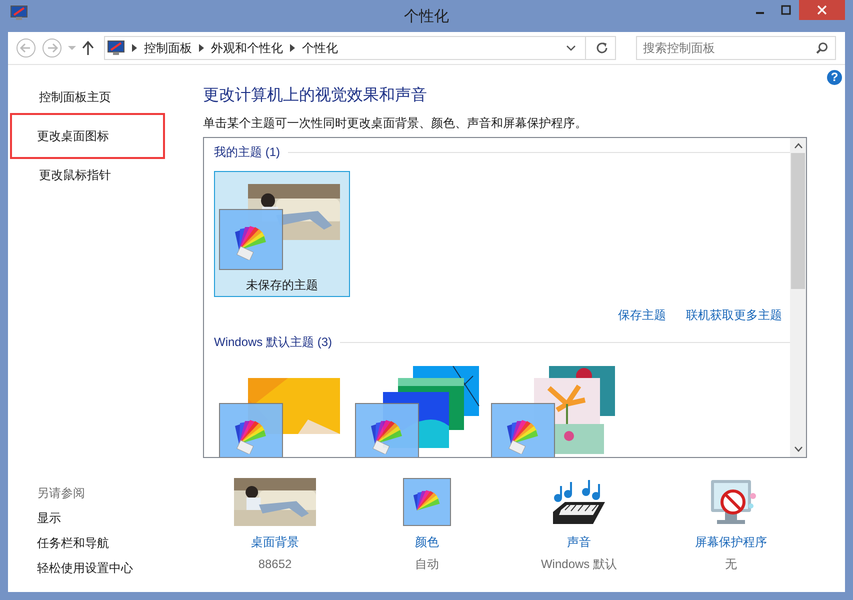 This screenshot has width=853, height=600. I want to click on search-field: 搜索控制面板, so click(736, 48).